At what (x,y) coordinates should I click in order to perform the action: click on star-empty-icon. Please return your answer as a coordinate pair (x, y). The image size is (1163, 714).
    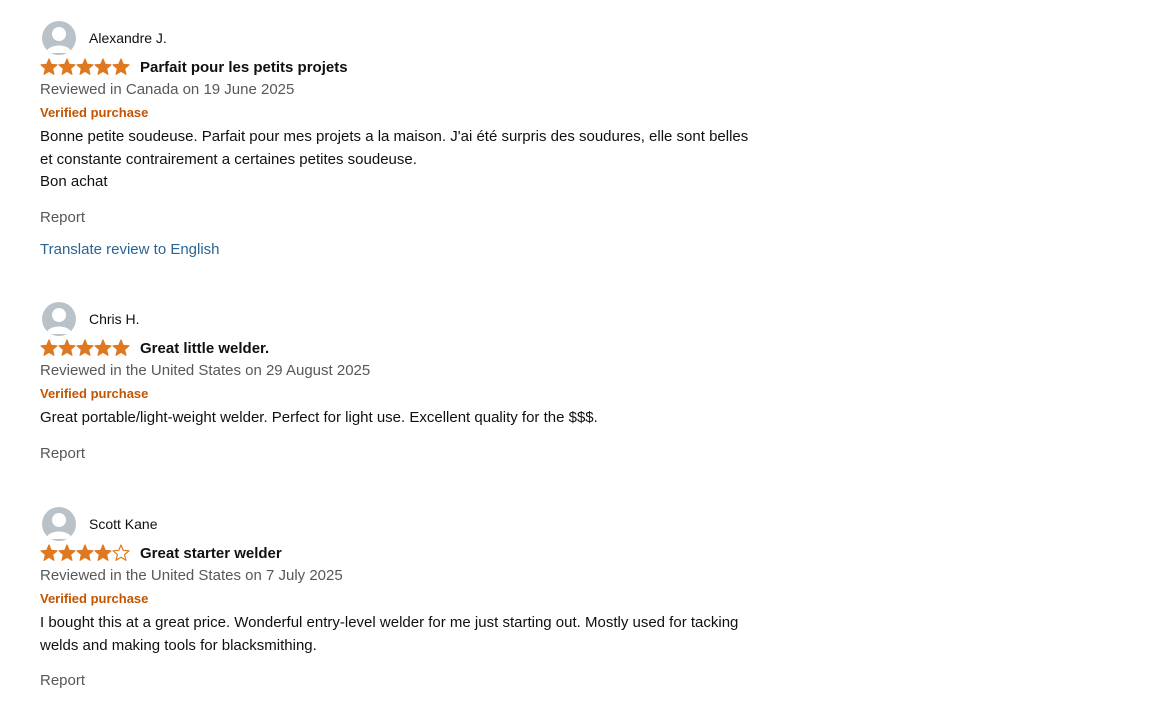
    Looking at the image, I should click on (121, 552).